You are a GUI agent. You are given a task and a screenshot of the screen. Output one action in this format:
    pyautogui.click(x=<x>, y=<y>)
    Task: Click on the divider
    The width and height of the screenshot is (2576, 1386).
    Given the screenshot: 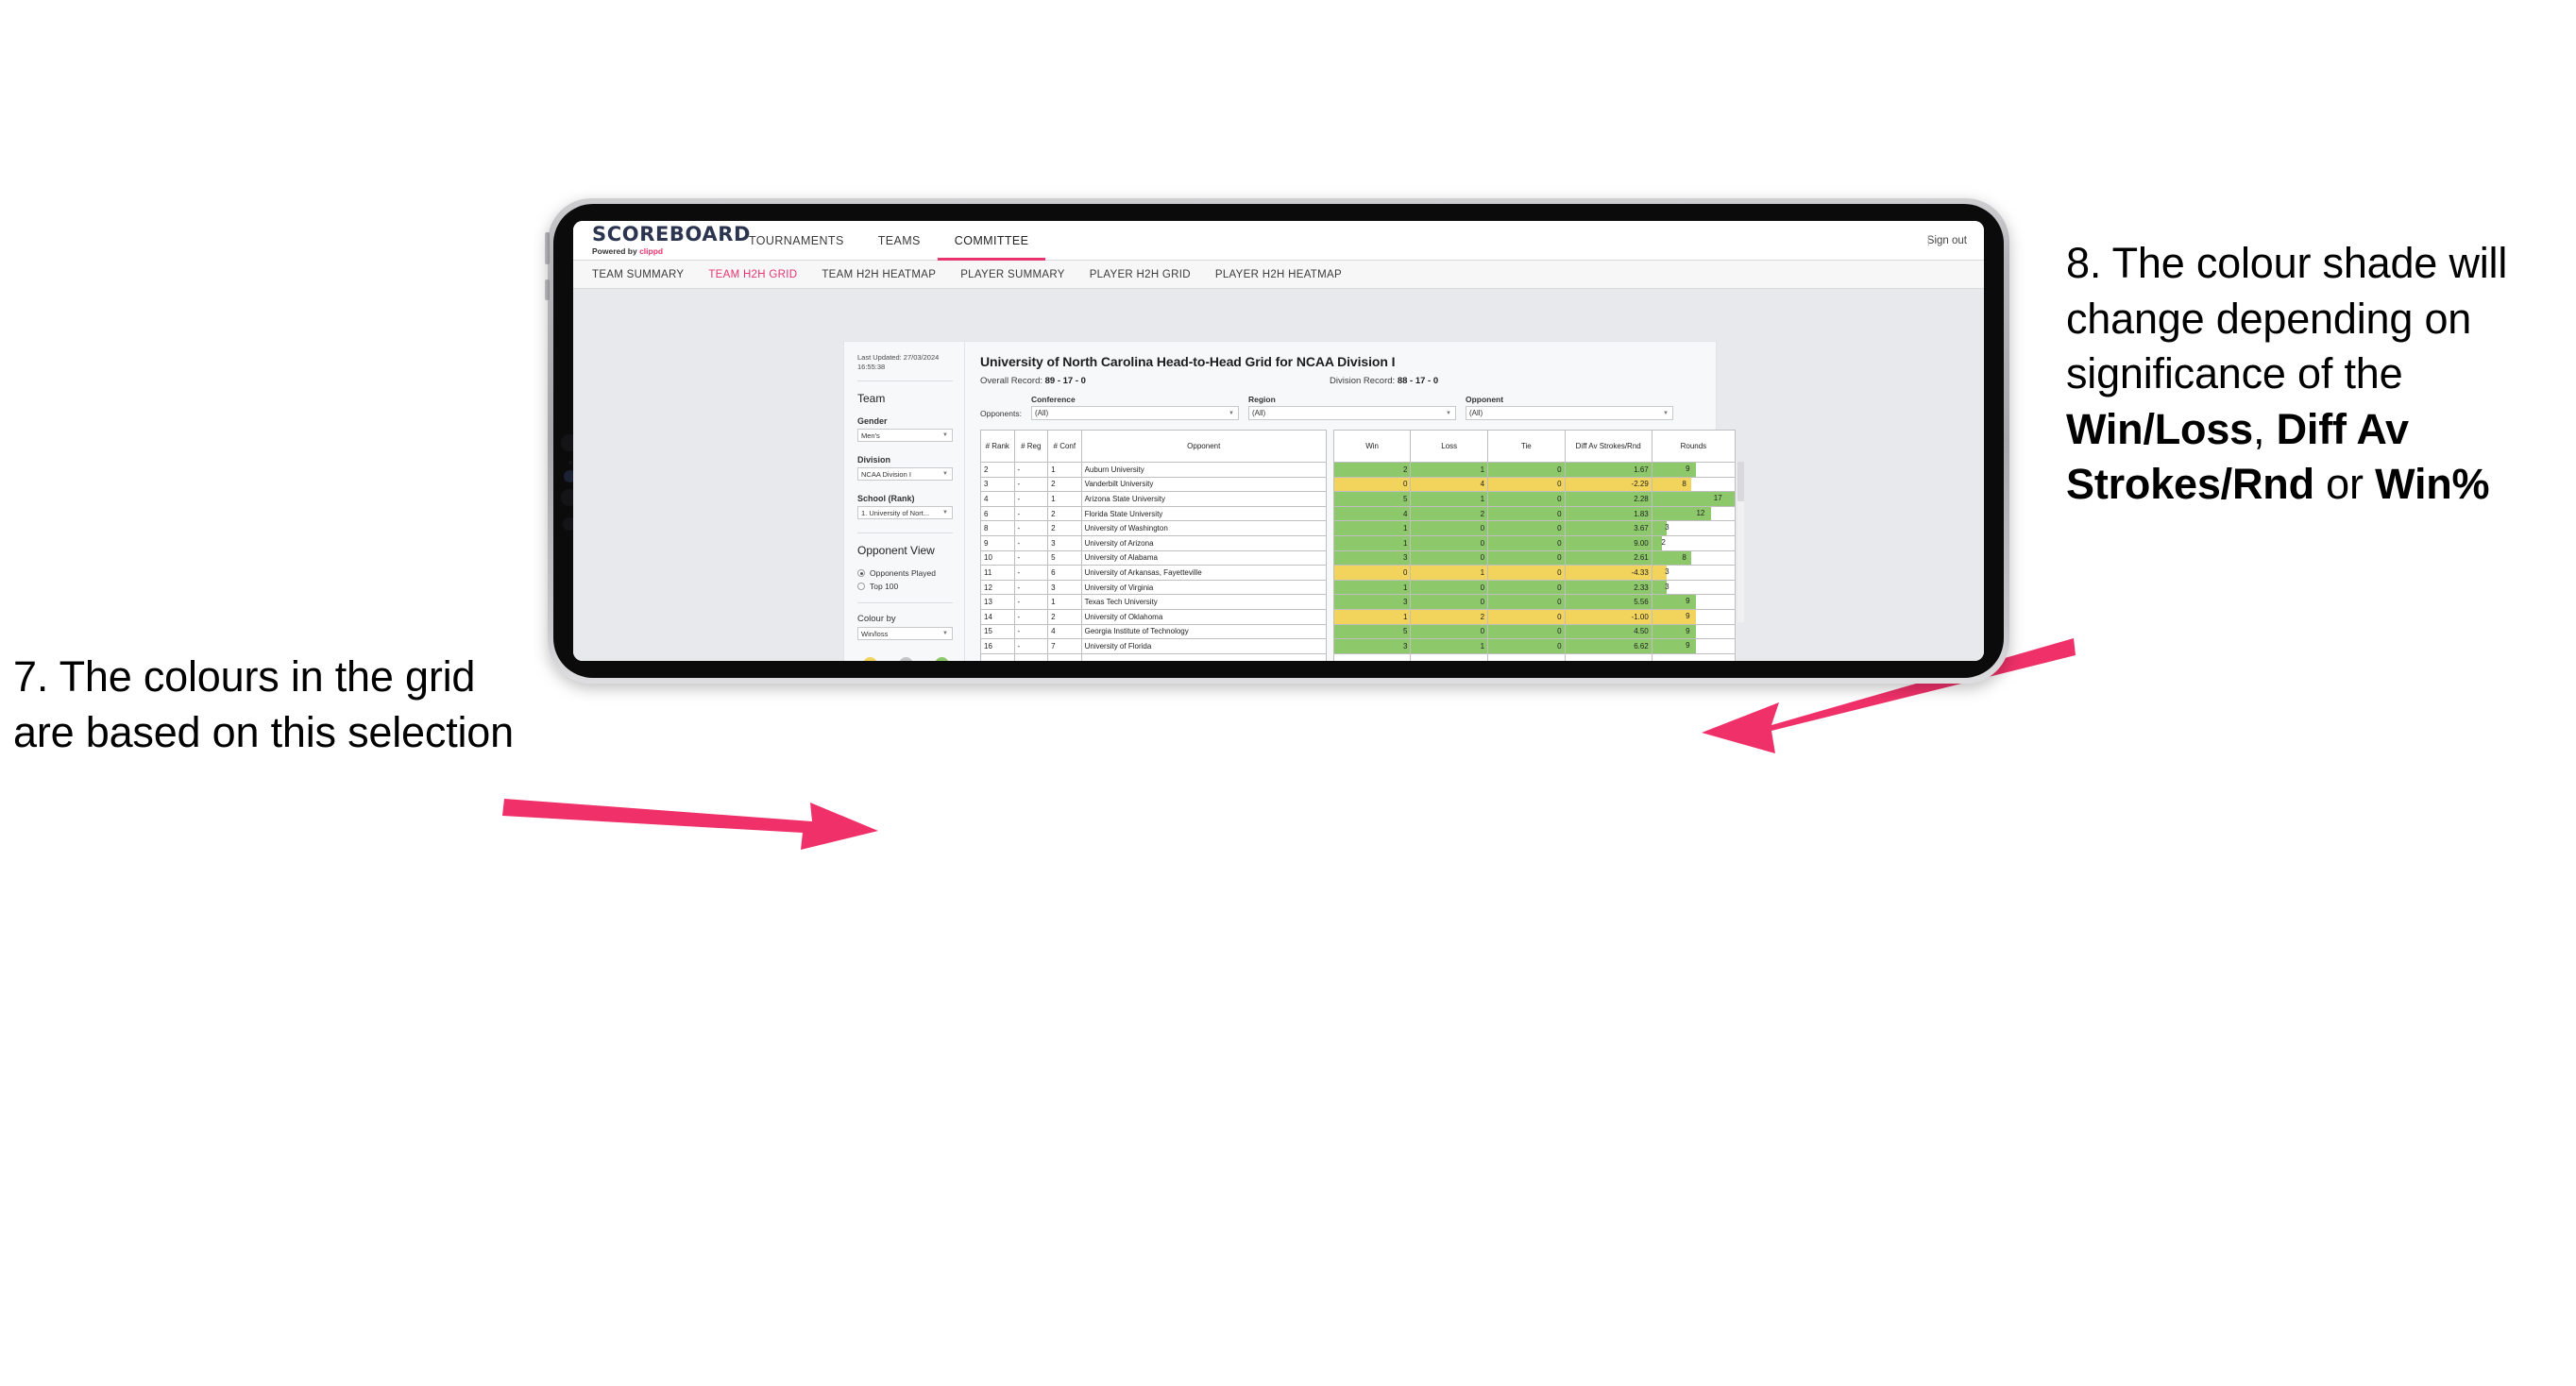 What is the action you would take?
    pyautogui.click(x=905, y=533)
    